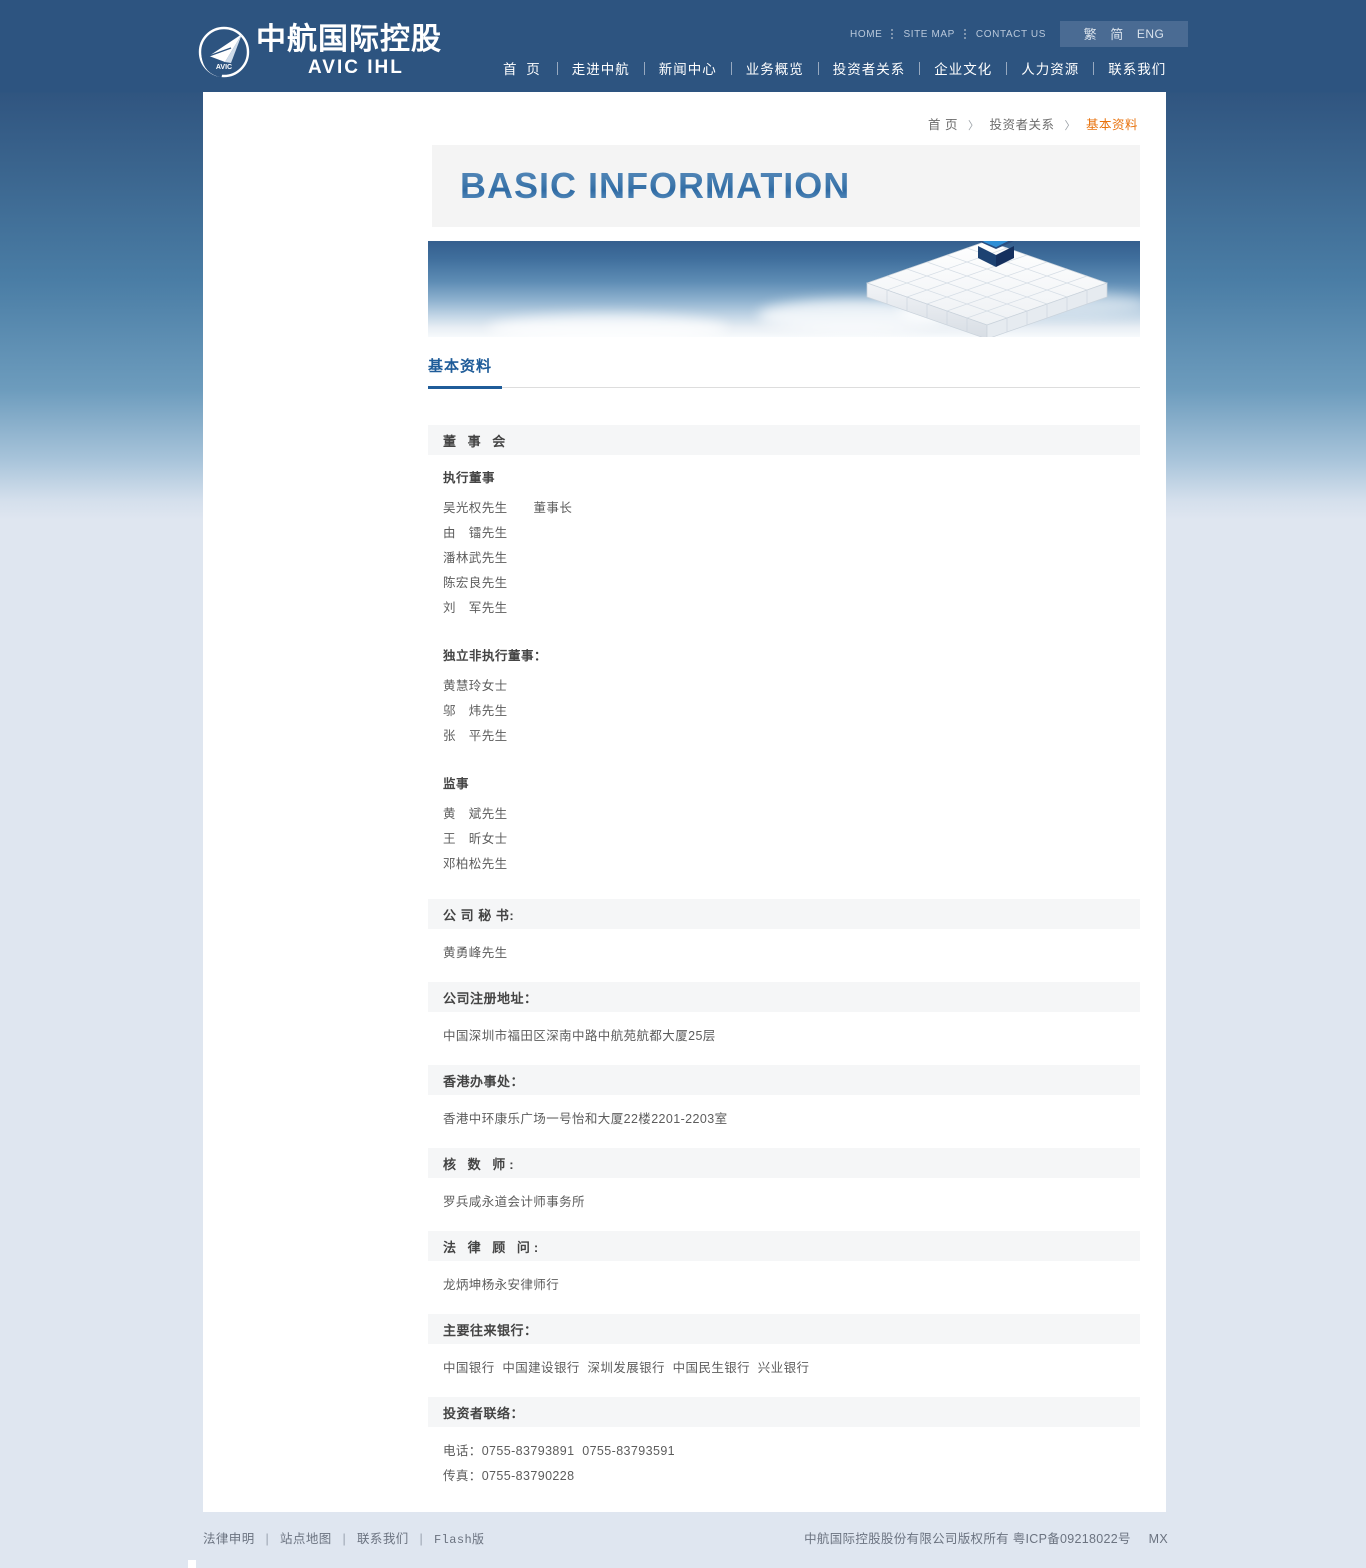  What do you see at coordinates (684, 112) in the screenshot?
I see `breadcrumb: 首 页 〉 投资者关系 〉 基本资料` at bounding box center [684, 112].